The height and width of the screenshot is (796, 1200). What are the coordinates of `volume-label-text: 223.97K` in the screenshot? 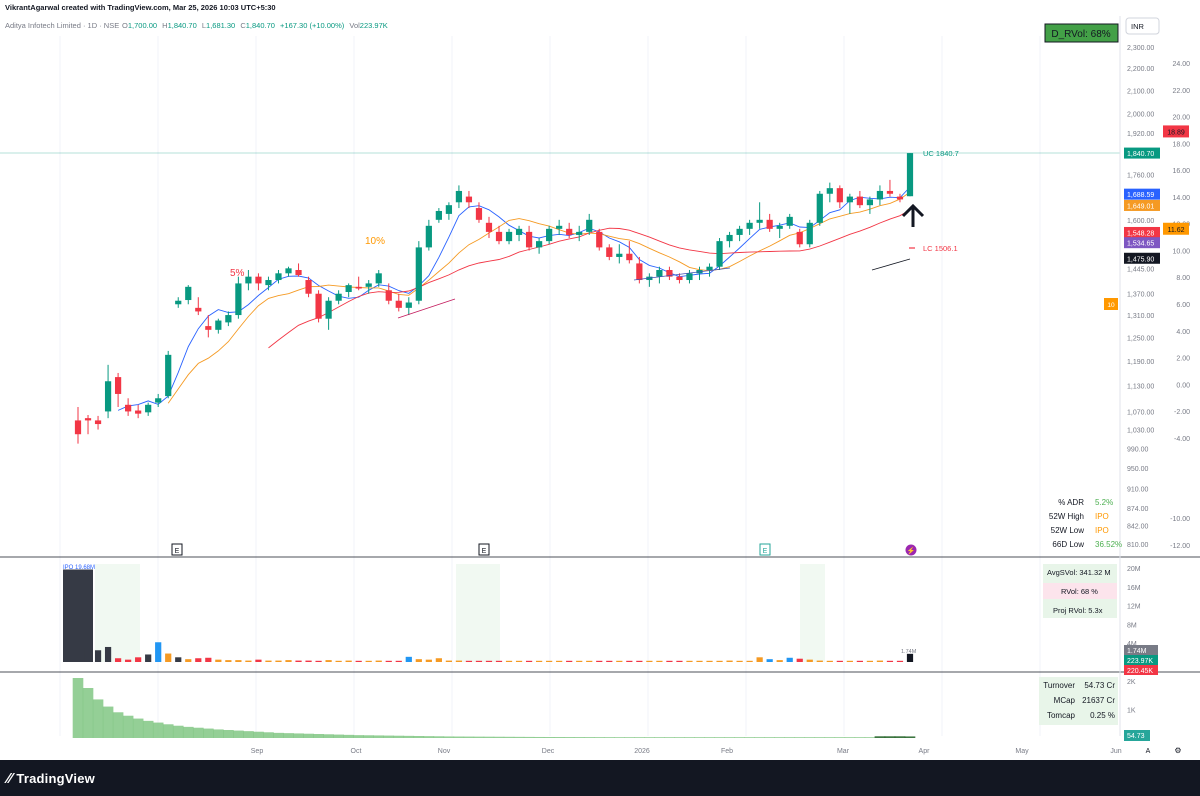 It's located at (1140, 661).